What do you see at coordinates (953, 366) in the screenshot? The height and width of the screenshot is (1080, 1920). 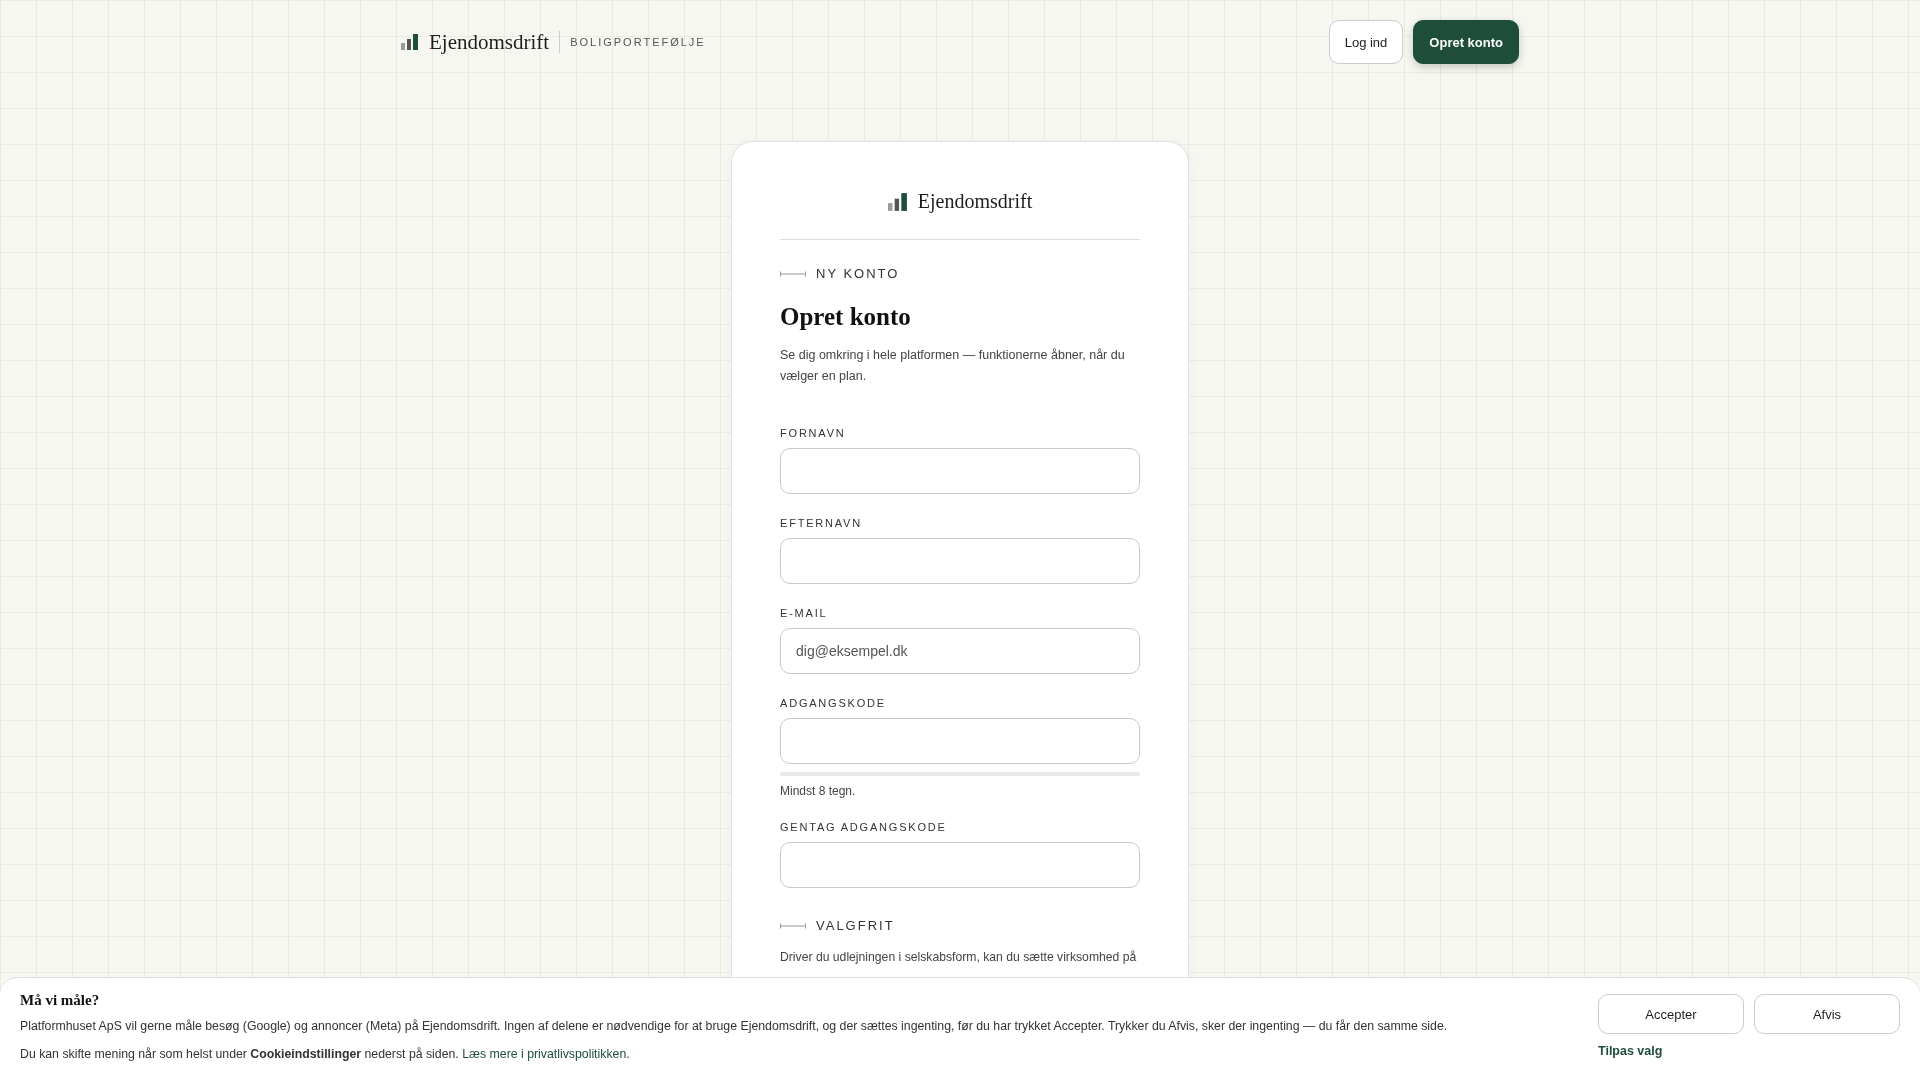 I see `intro-text: Se dig omkring i hele platformen — funktionerne åbner, når du vælger en plan.` at bounding box center [953, 366].